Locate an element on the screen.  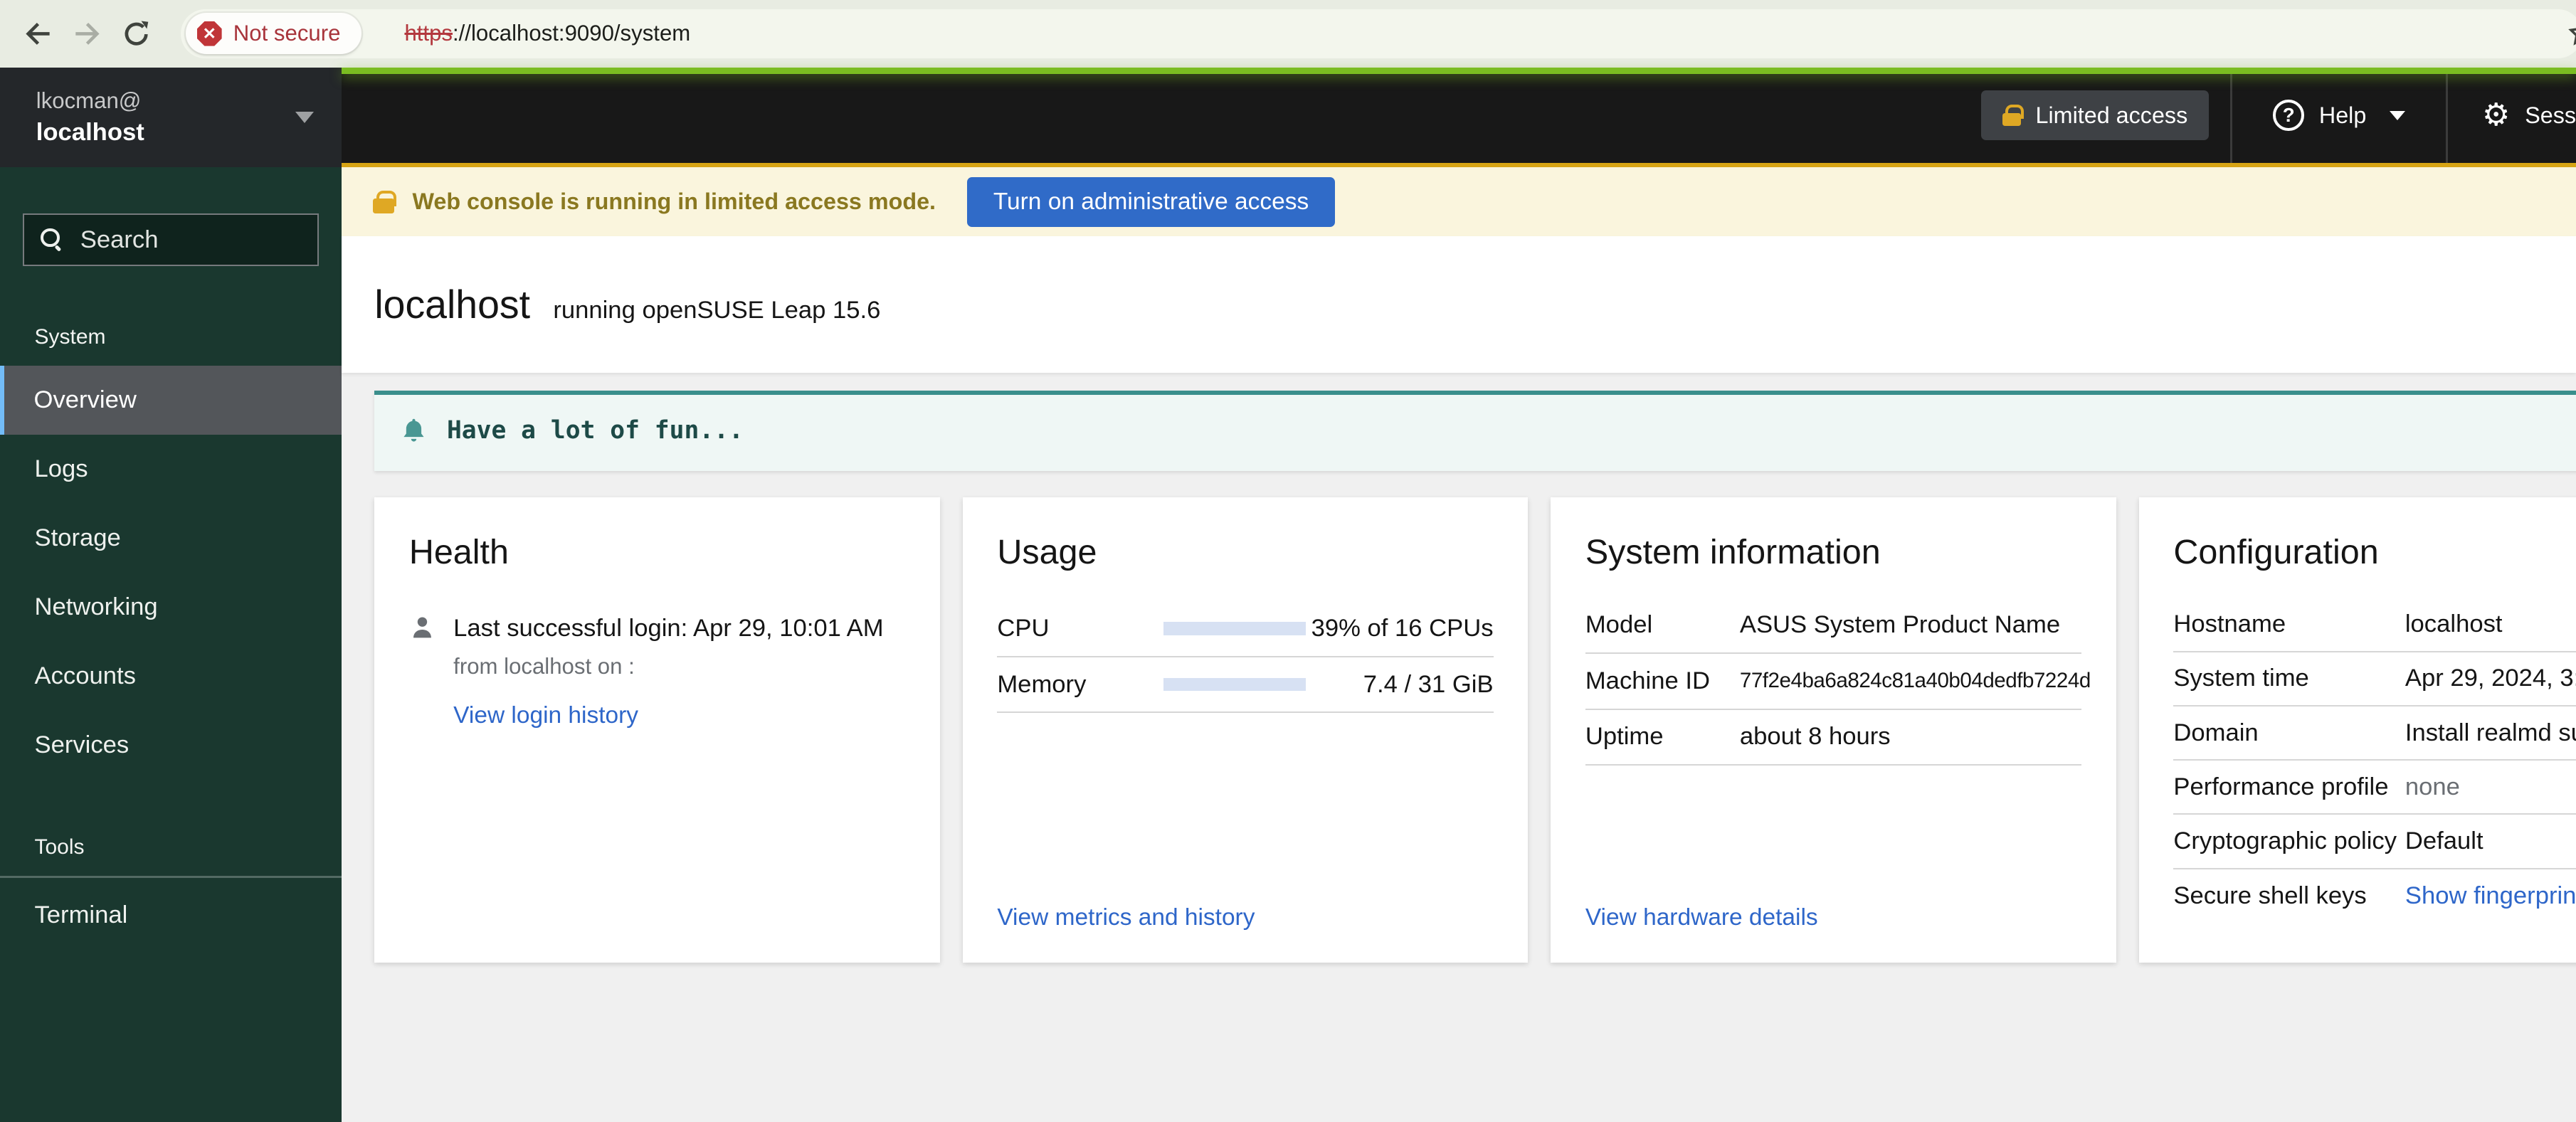
sidebar-search is located at coordinates (171, 239).